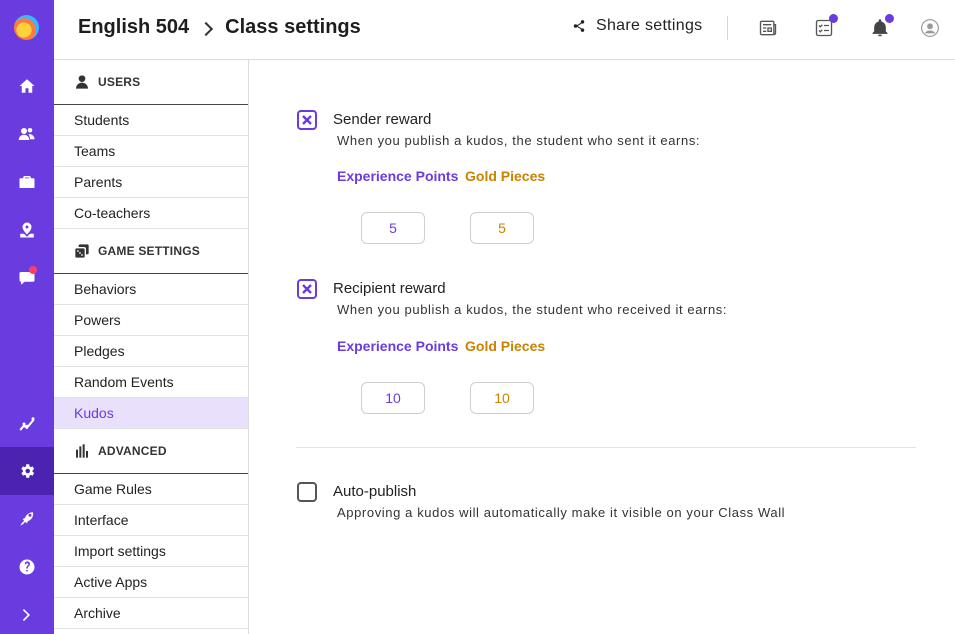  I want to click on section-title: USERS, so click(119, 82).